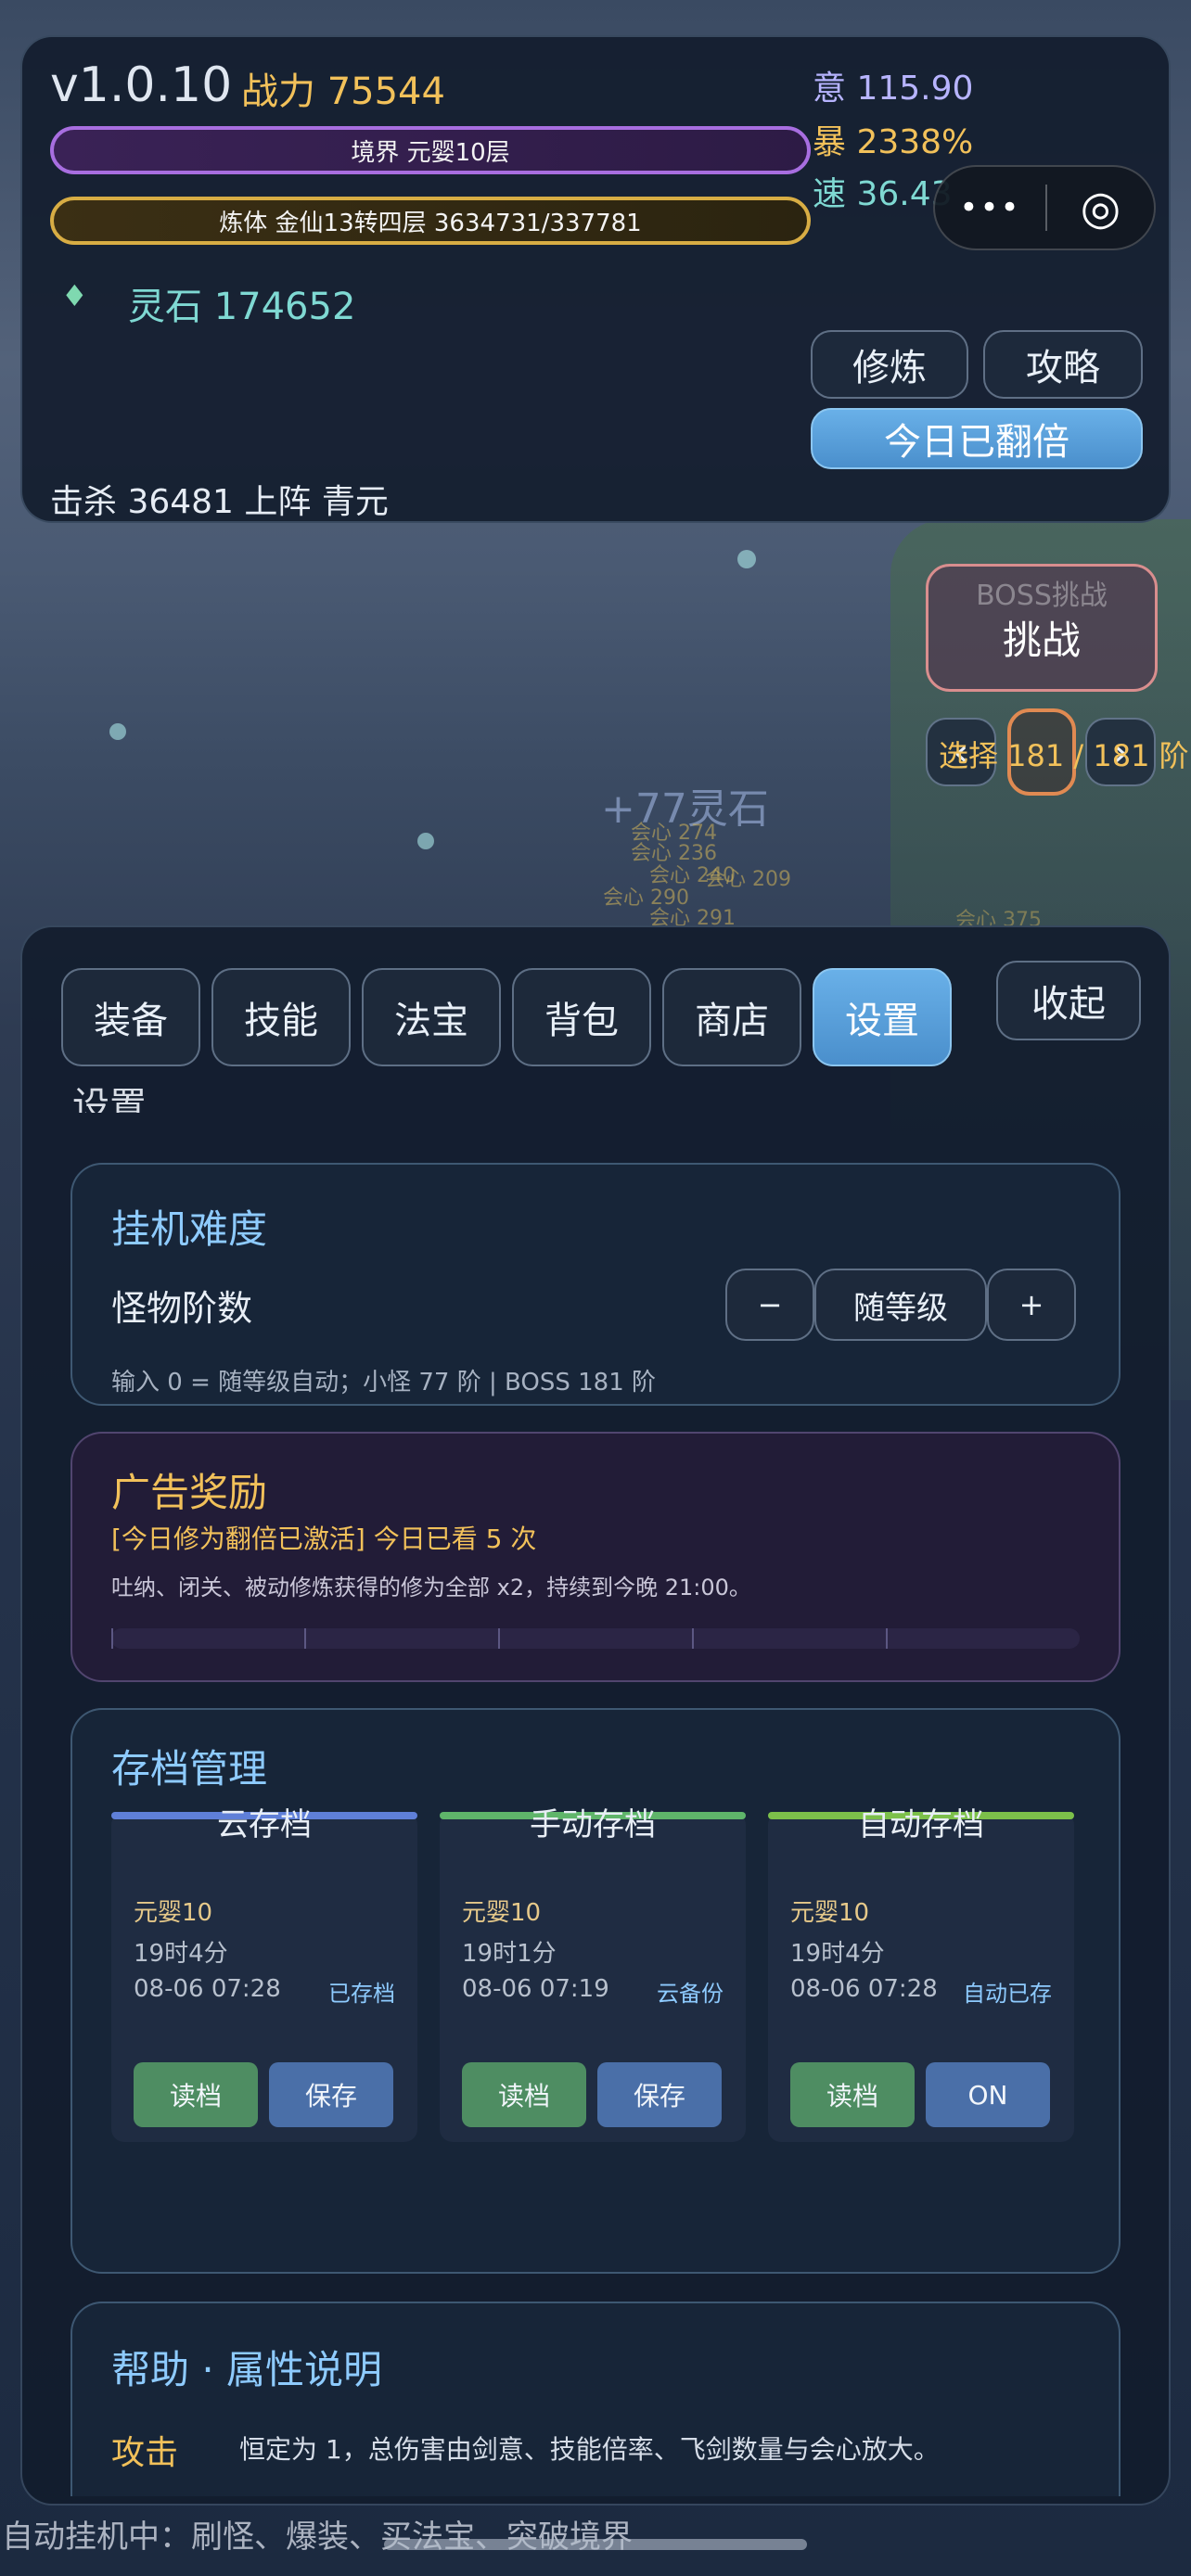 The image size is (1191, 2576). Describe the element at coordinates (1007, 1994) in the screenshot. I see `save-slot-status: 自动已存` at that location.